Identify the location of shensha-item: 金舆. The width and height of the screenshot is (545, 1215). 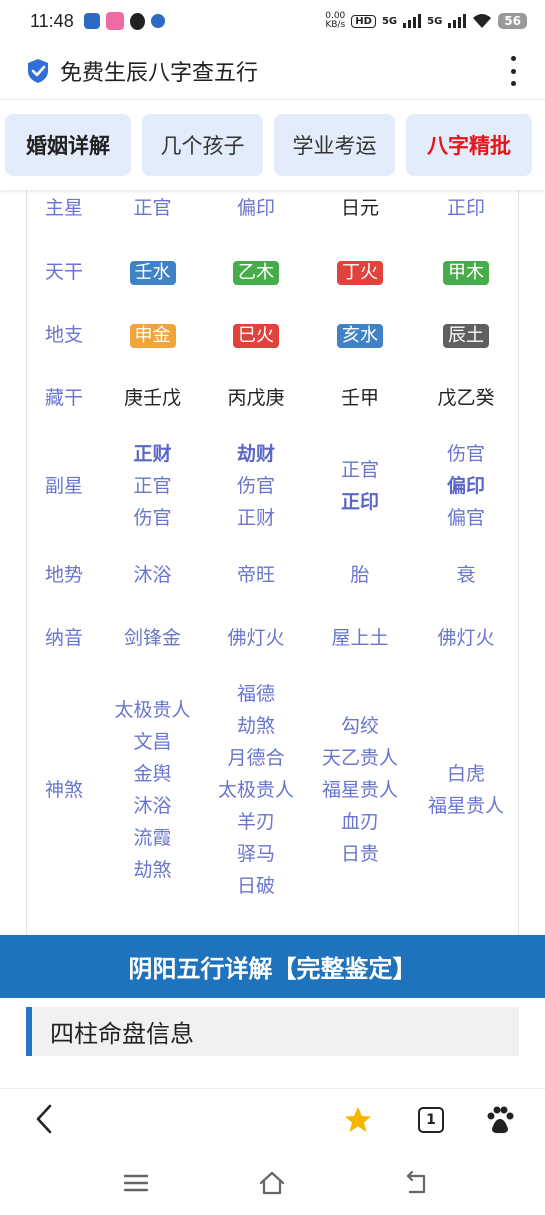
(152, 774).